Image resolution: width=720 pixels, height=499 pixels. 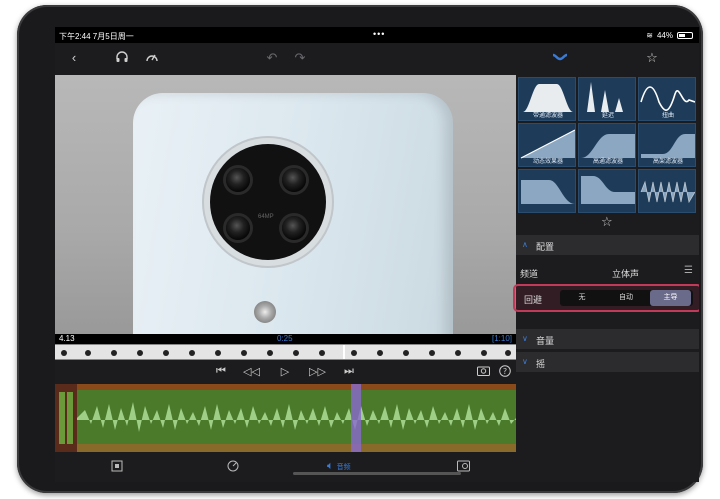 I want to click on duck-option-primary: 主导, so click(x=670, y=298).